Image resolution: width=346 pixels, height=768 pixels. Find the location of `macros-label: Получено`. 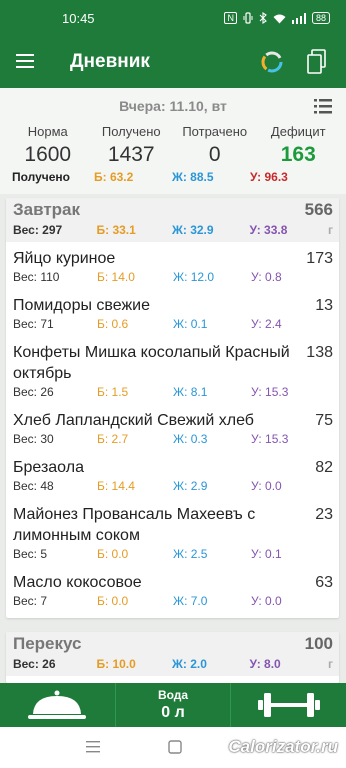

macros-label: Получено is located at coordinates (41, 177).